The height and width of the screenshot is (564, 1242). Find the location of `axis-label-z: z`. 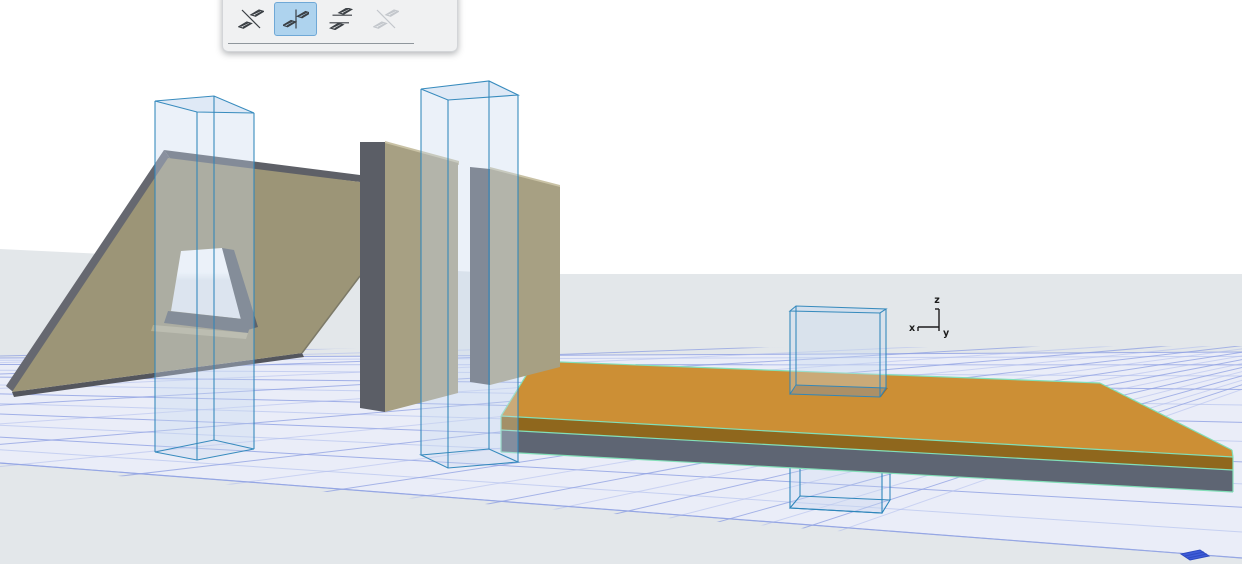

axis-label-z: z is located at coordinates (937, 300).